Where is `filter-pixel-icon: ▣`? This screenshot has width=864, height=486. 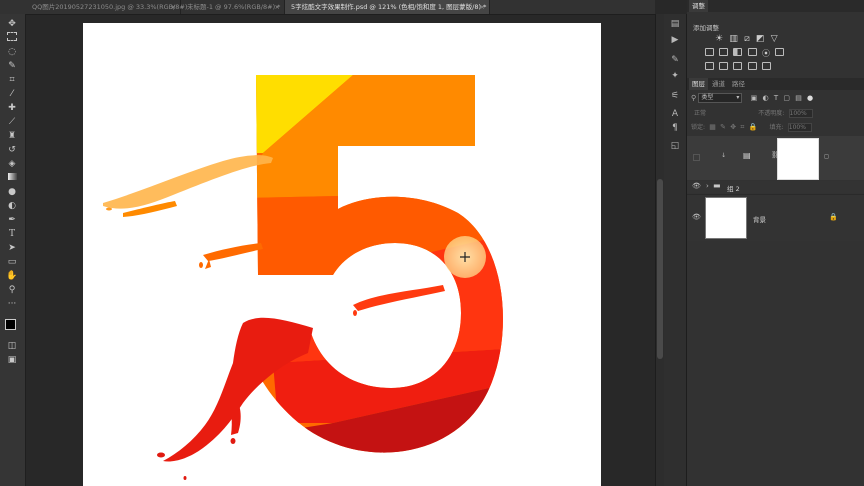
filter-pixel-icon: ▣ is located at coordinates (754, 98).